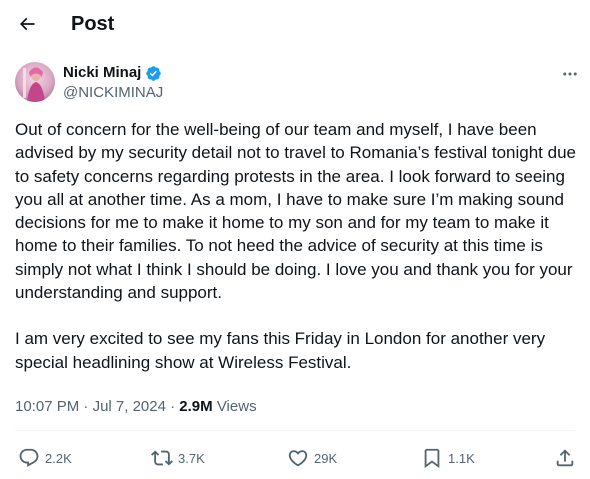 The width and height of the screenshot is (590, 479). I want to click on bookmark-count: 1.1K, so click(461, 458).